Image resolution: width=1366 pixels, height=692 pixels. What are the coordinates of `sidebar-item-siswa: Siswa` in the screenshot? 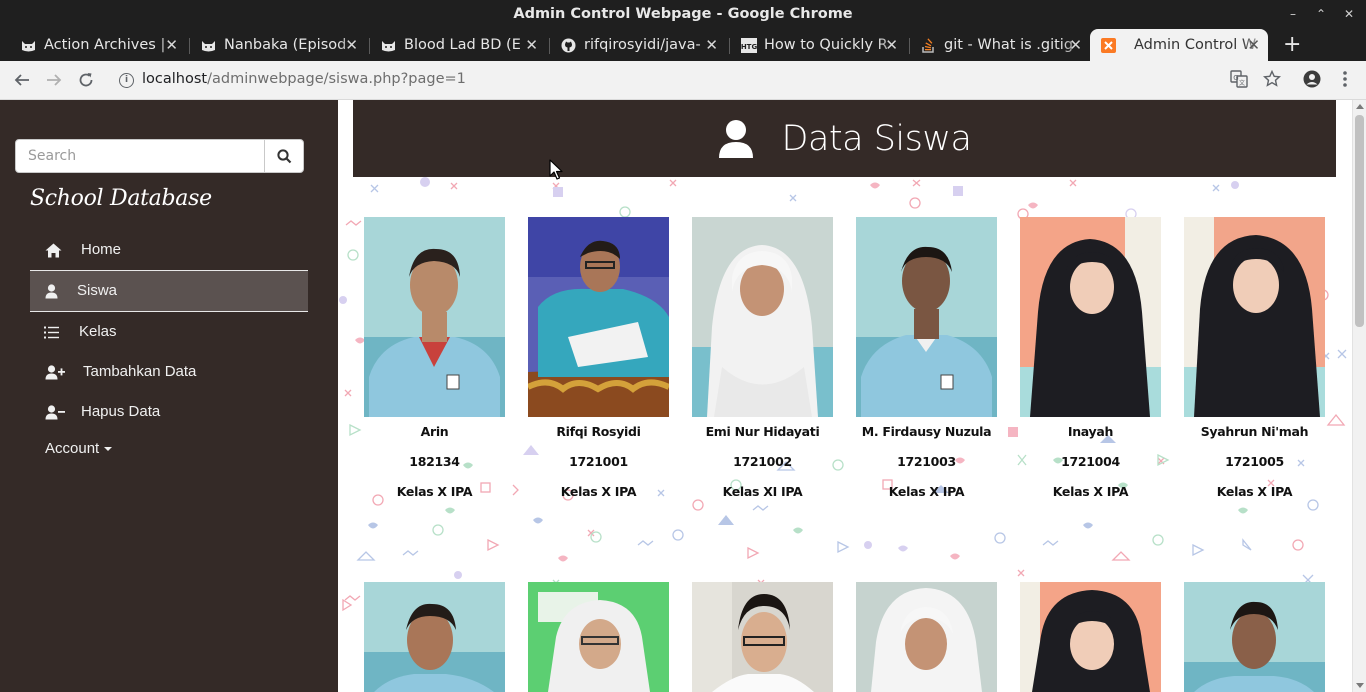 It's located at (169, 291).